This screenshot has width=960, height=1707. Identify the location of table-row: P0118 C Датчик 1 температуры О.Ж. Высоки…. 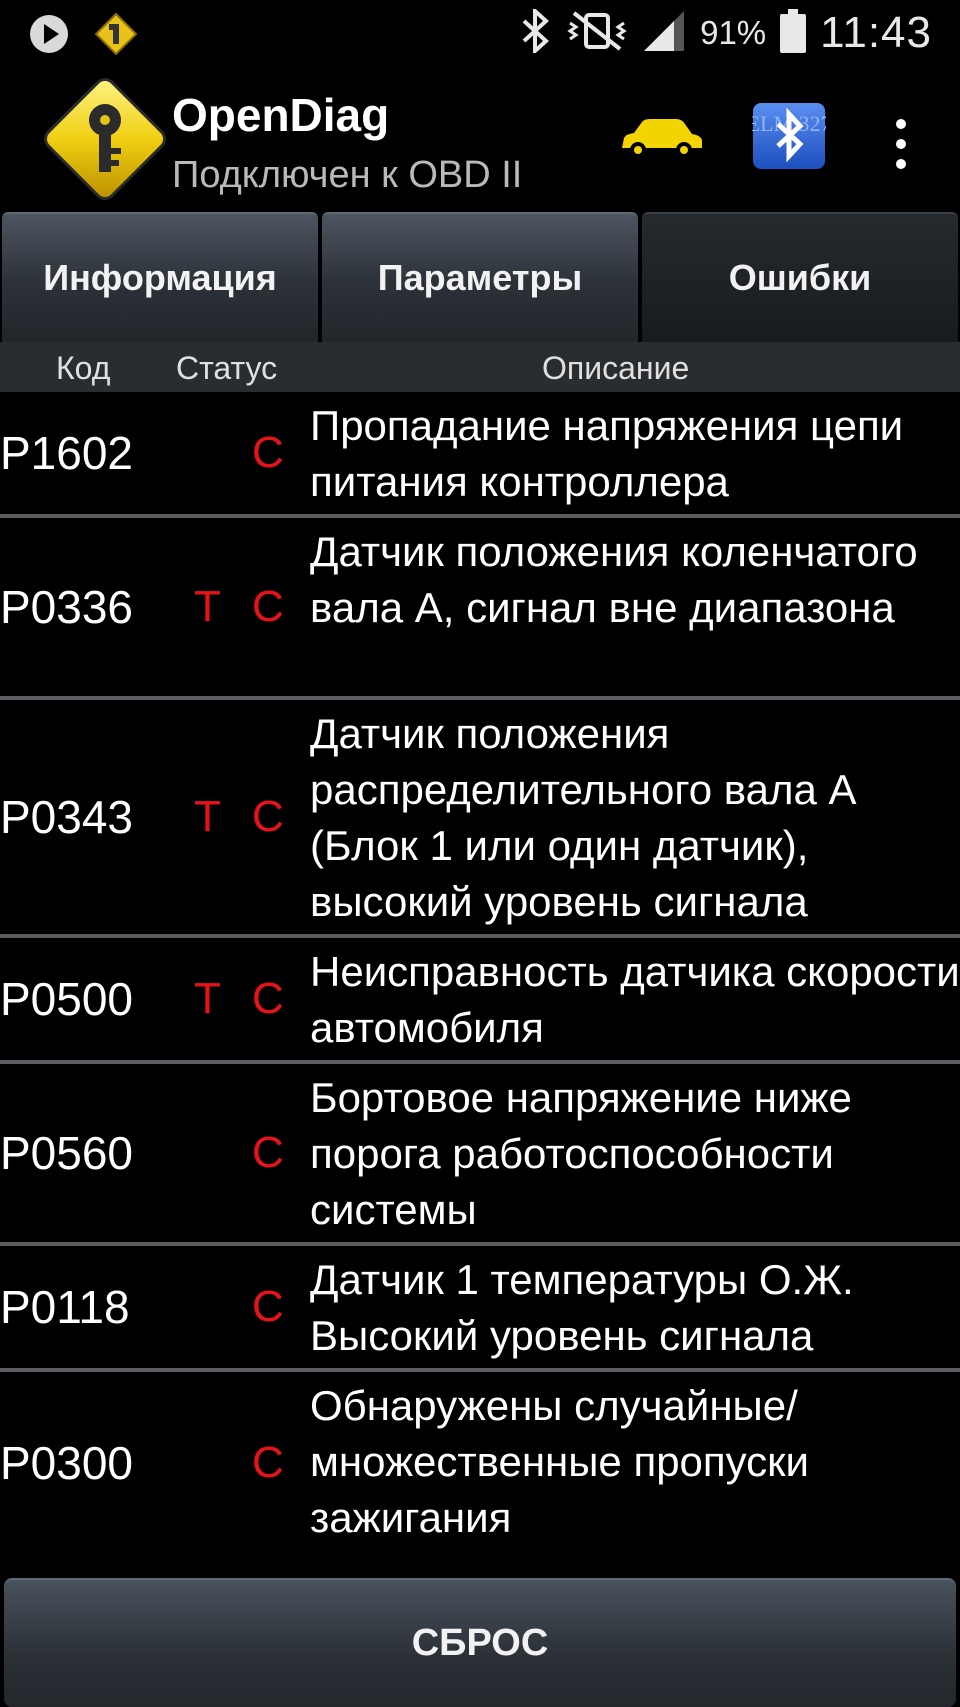
(480, 1309).